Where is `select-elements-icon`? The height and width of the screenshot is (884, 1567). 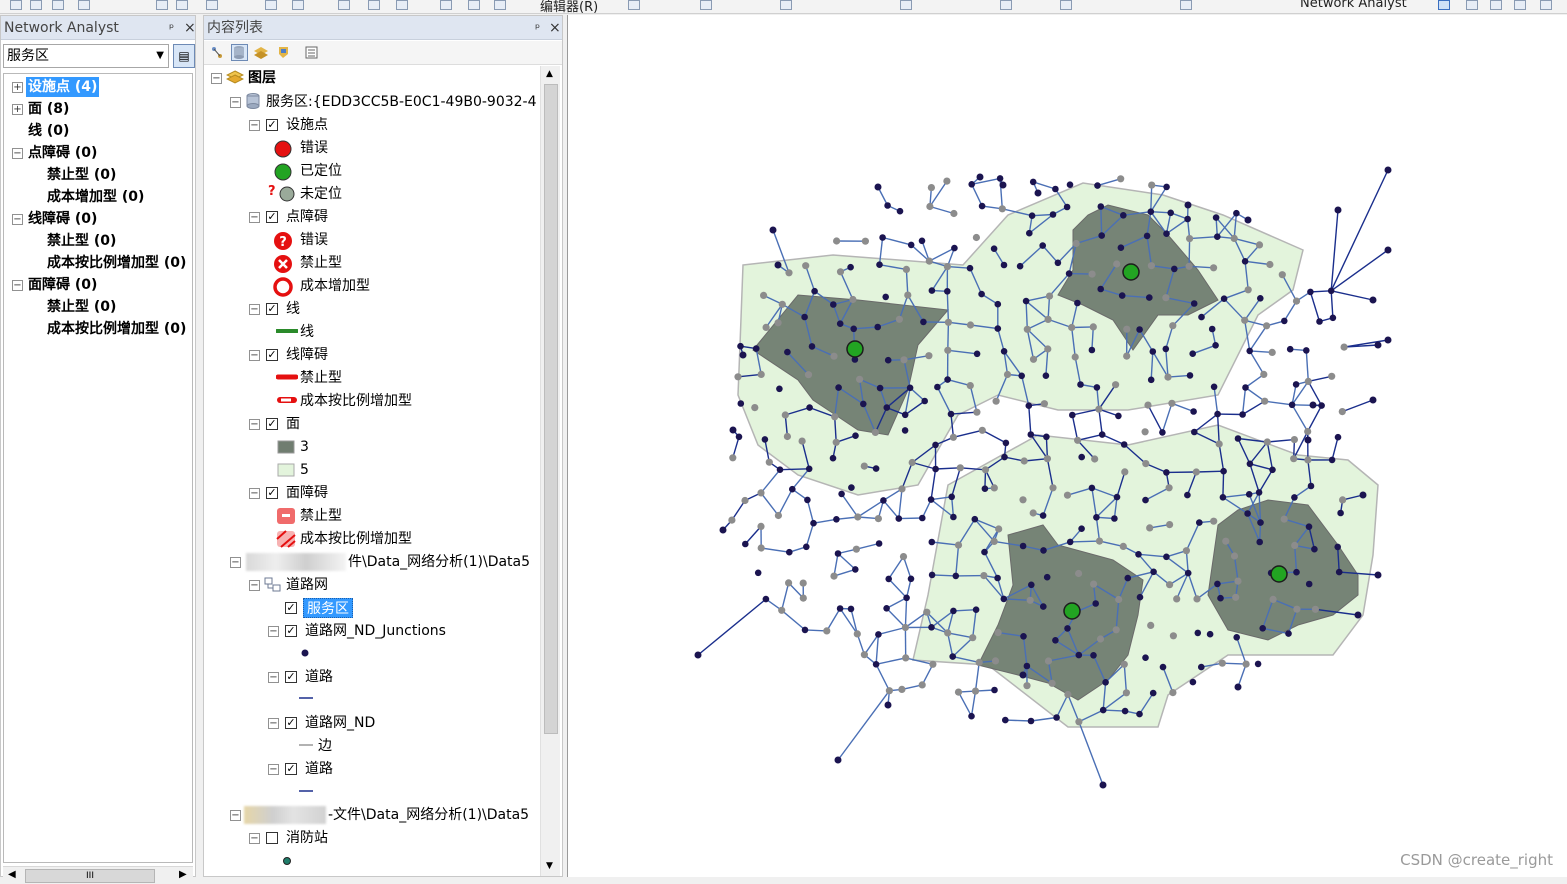
select-elements-icon is located at coordinates (271, 5).